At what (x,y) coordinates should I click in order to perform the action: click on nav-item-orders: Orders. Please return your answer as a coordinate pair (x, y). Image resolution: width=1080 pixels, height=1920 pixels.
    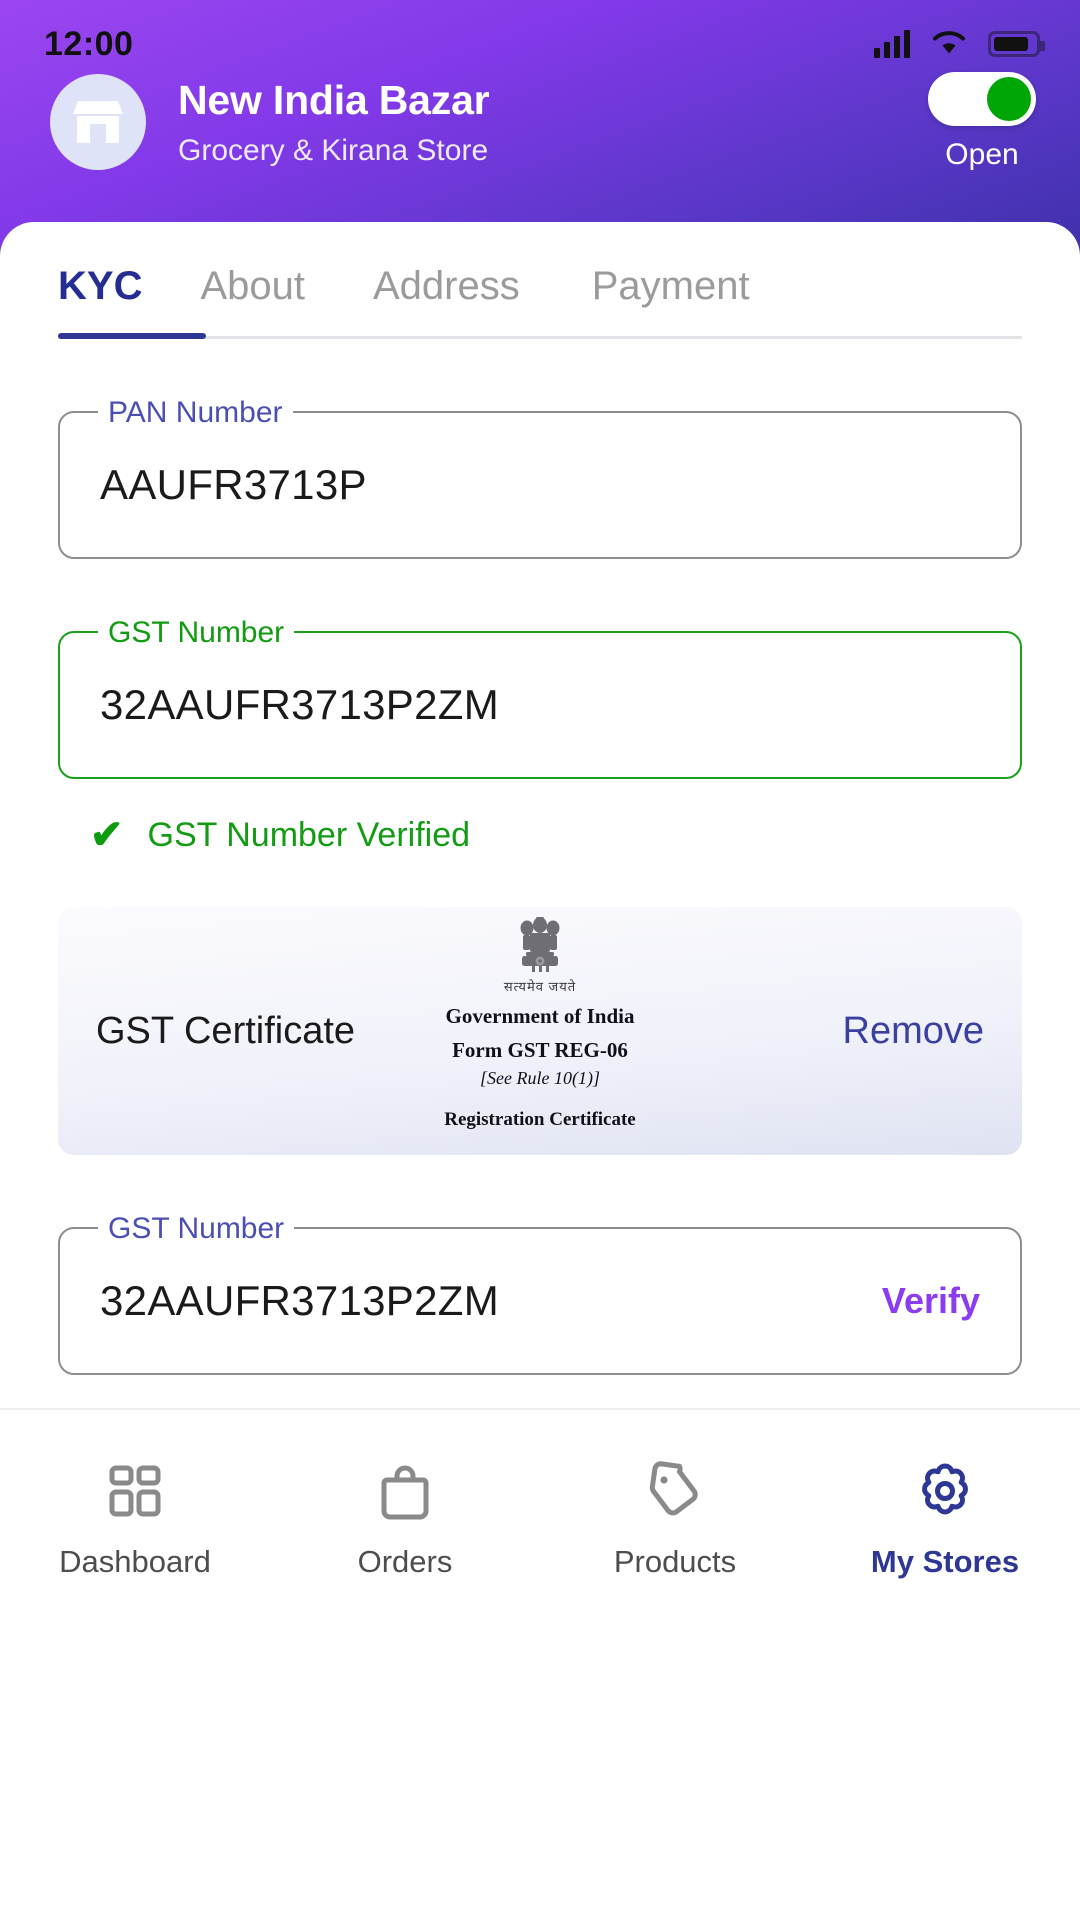
    Looking at the image, I should click on (405, 1519).